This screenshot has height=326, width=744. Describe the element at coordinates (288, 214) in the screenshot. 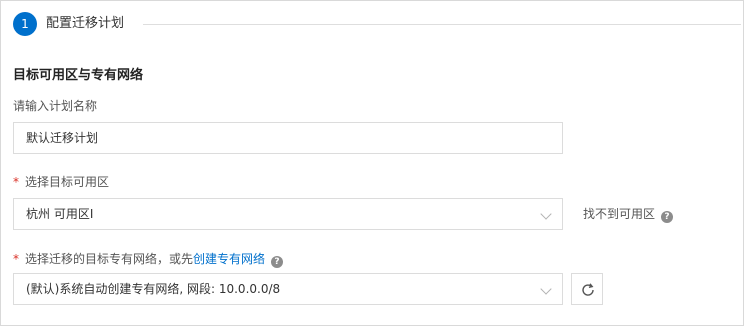

I see `zone-select: 杭州 可用区I` at that location.